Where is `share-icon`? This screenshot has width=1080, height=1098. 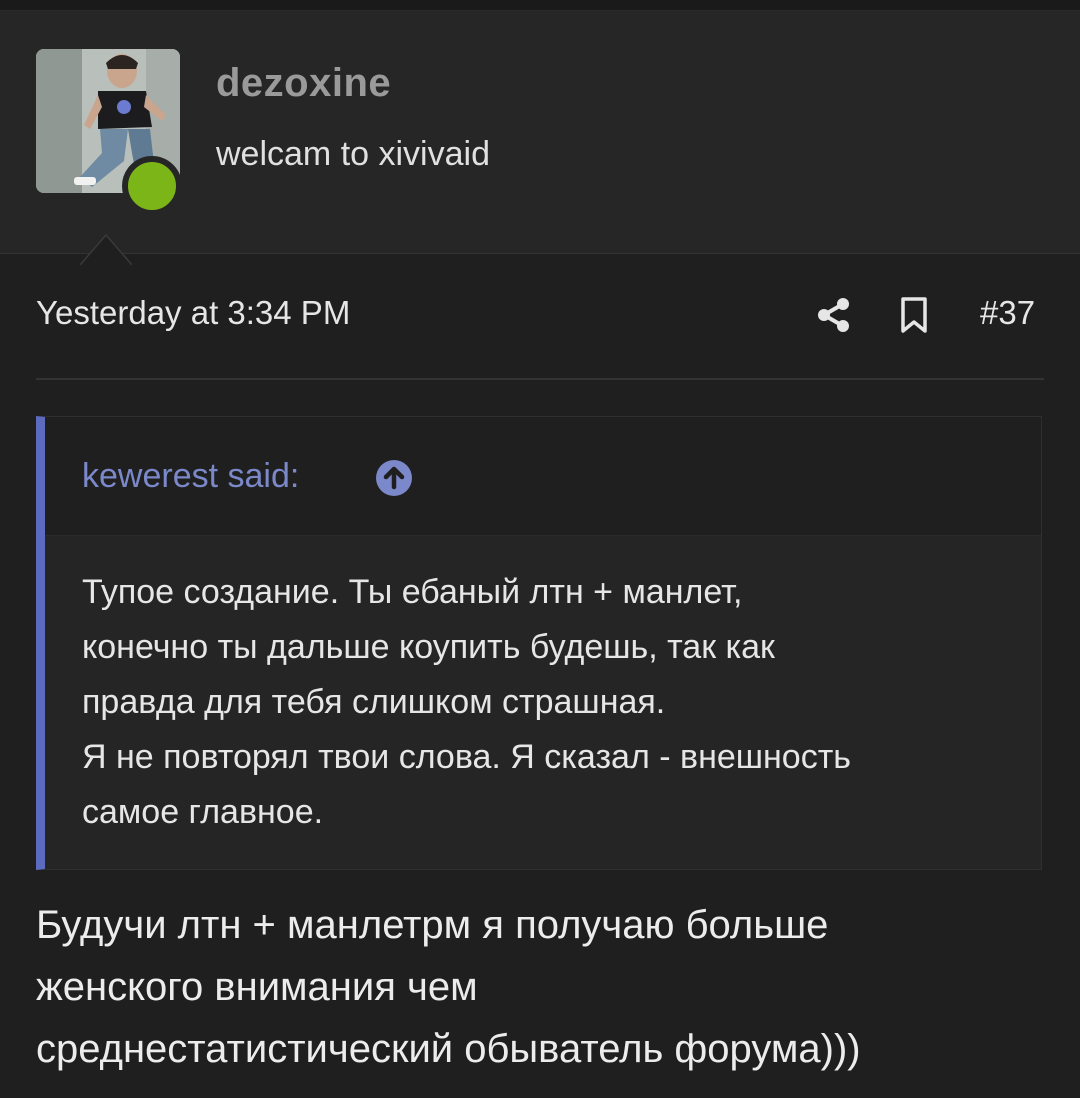
share-icon is located at coordinates (834, 315).